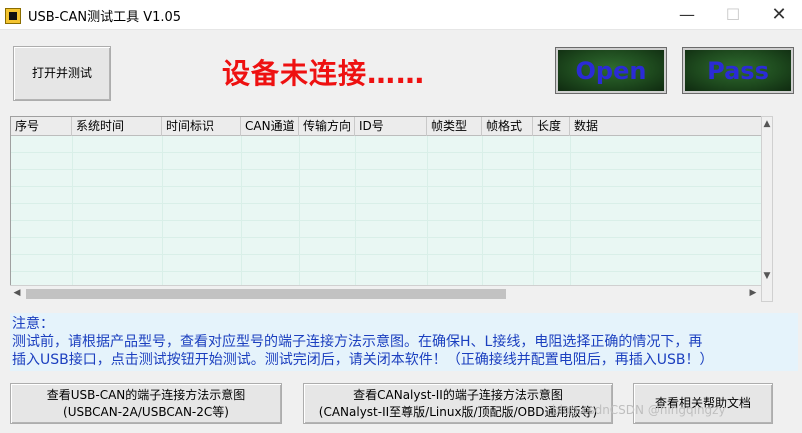 The image size is (802, 433). I want to click on canalyst-button-line-1: 查看CANalyst-II的端子连接方法示意图, so click(458, 394).